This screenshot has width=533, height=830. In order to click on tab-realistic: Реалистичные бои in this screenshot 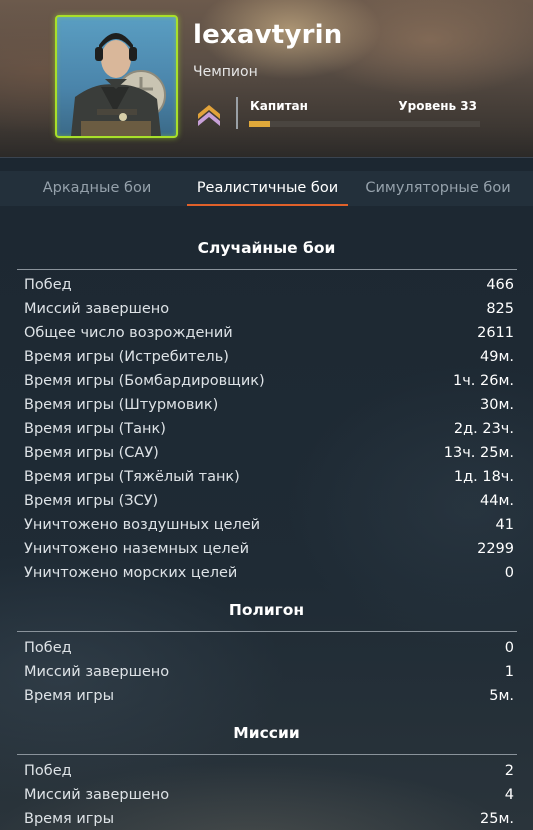, I will do `click(267, 188)`.